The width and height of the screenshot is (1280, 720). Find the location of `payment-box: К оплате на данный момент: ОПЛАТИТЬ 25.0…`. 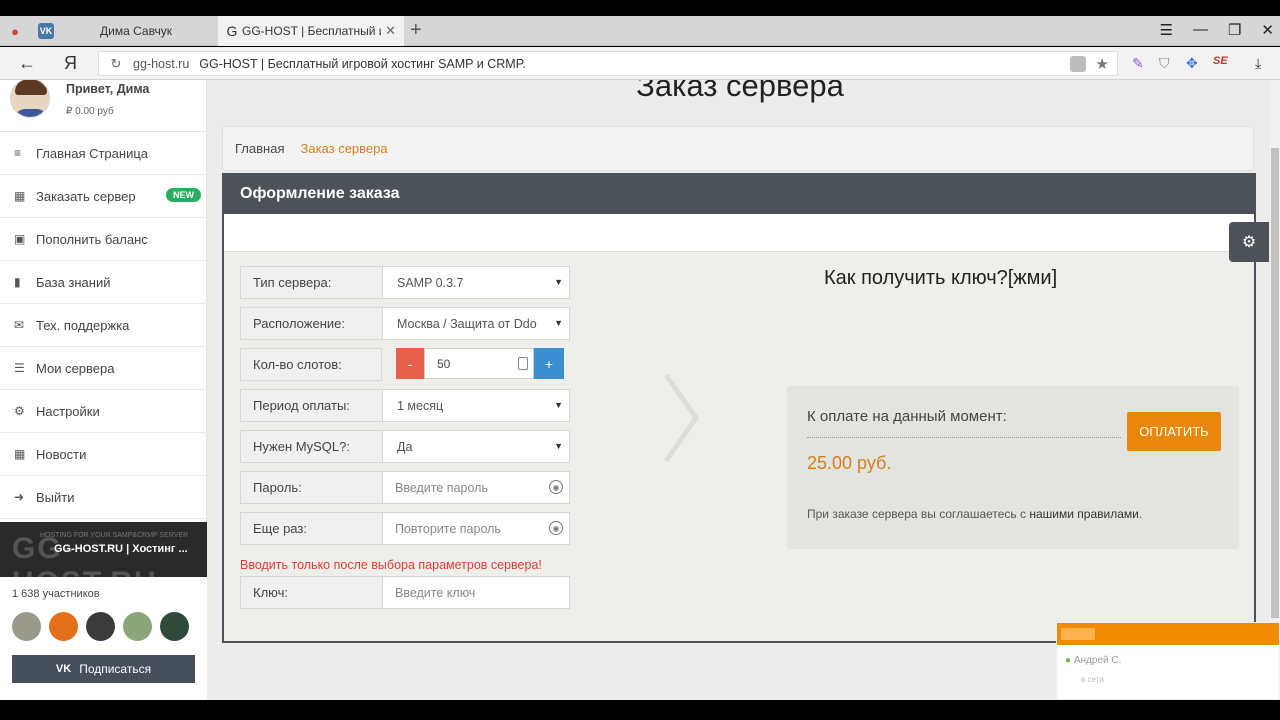

payment-box: К оплате на данный момент: ОПЛАТИТЬ 25.0… is located at coordinates (1013, 467).